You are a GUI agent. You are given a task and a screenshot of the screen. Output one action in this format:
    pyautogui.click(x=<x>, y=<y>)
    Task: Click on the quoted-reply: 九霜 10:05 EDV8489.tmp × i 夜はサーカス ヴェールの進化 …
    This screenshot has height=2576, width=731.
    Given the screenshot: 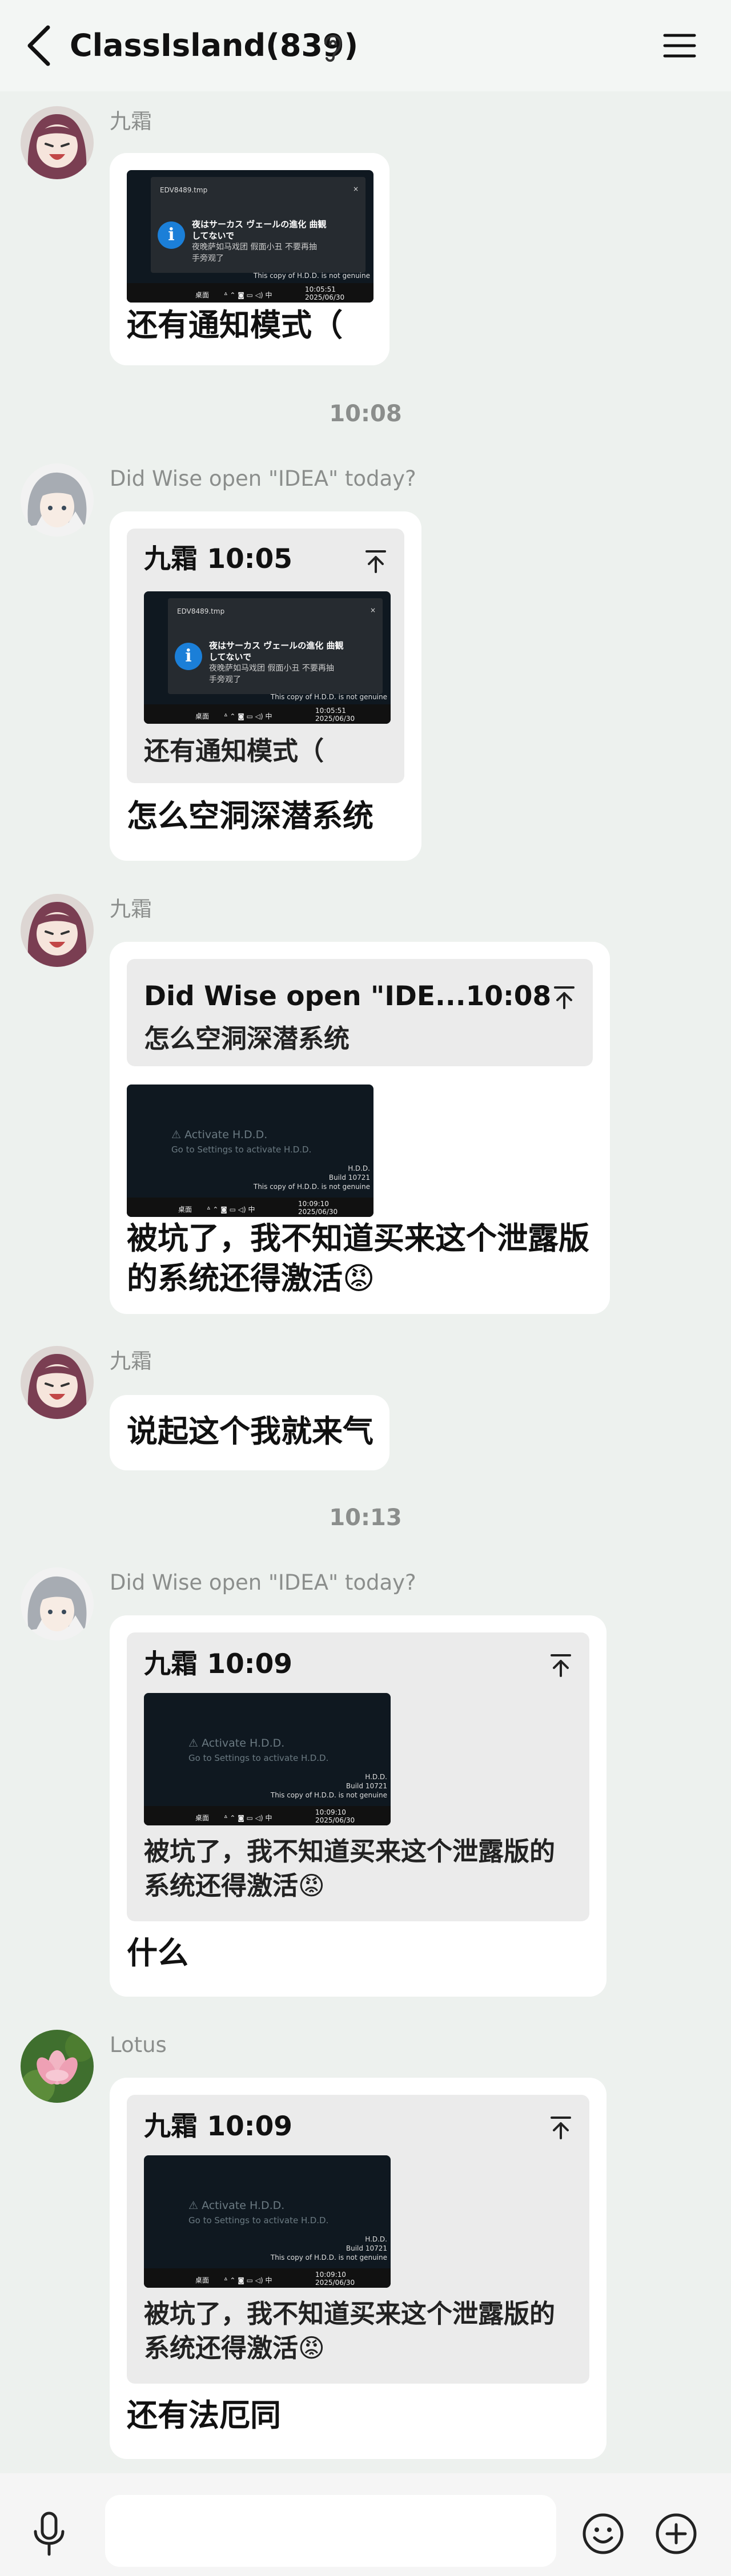 What is the action you would take?
    pyautogui.click(x=265, y=656)
    